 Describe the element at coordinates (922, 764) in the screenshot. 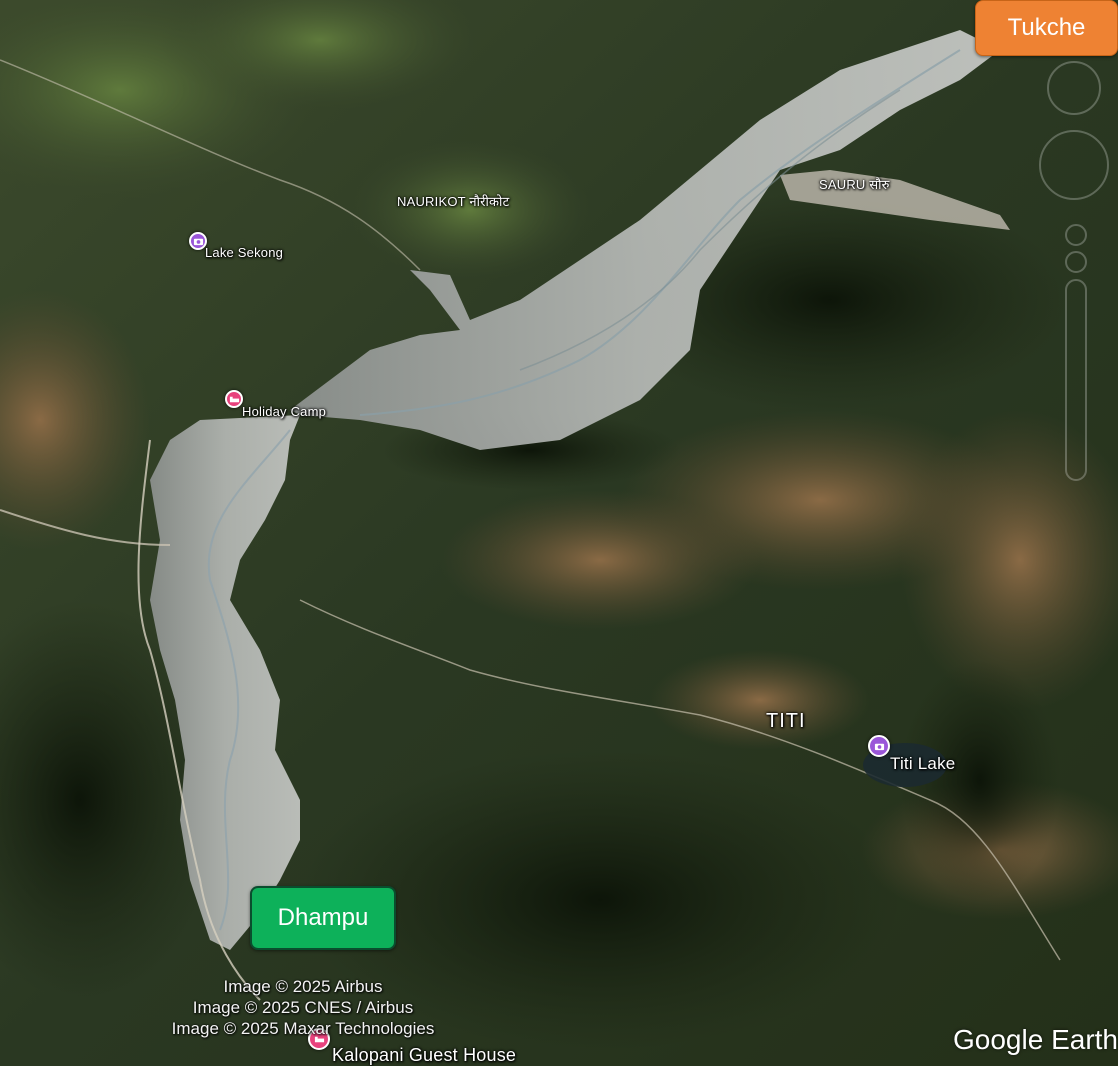

I see `poi-label-titi-lake: Titi Lake` at that location.